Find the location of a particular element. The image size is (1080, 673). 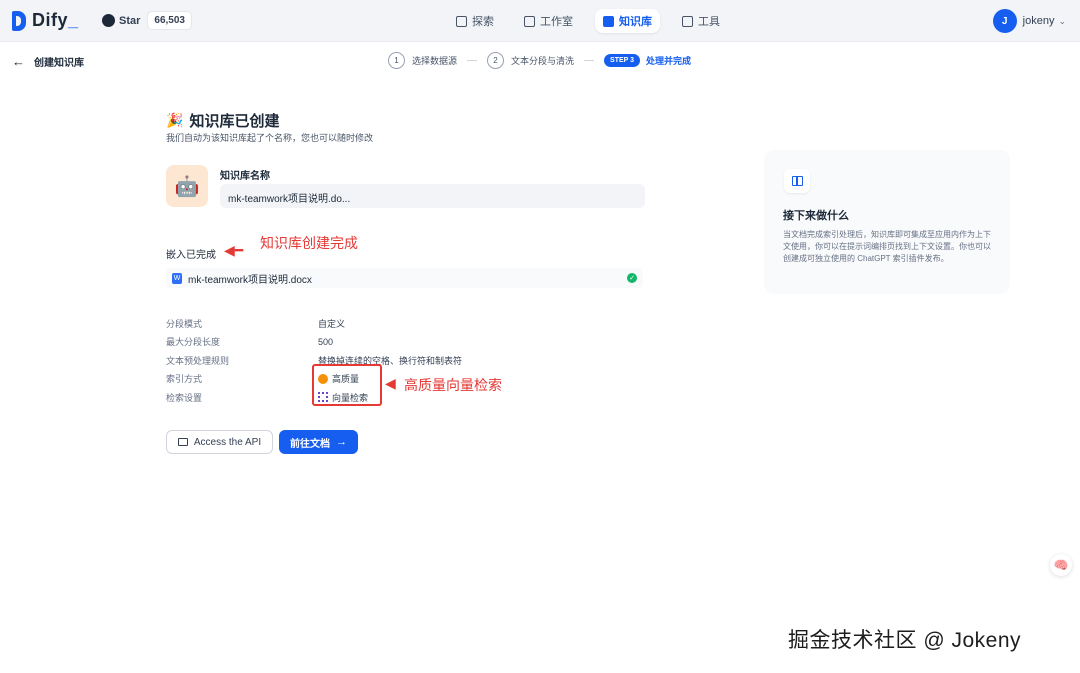

user-menu: J jokeny ⌄ is located at coordinates (1029, 21).